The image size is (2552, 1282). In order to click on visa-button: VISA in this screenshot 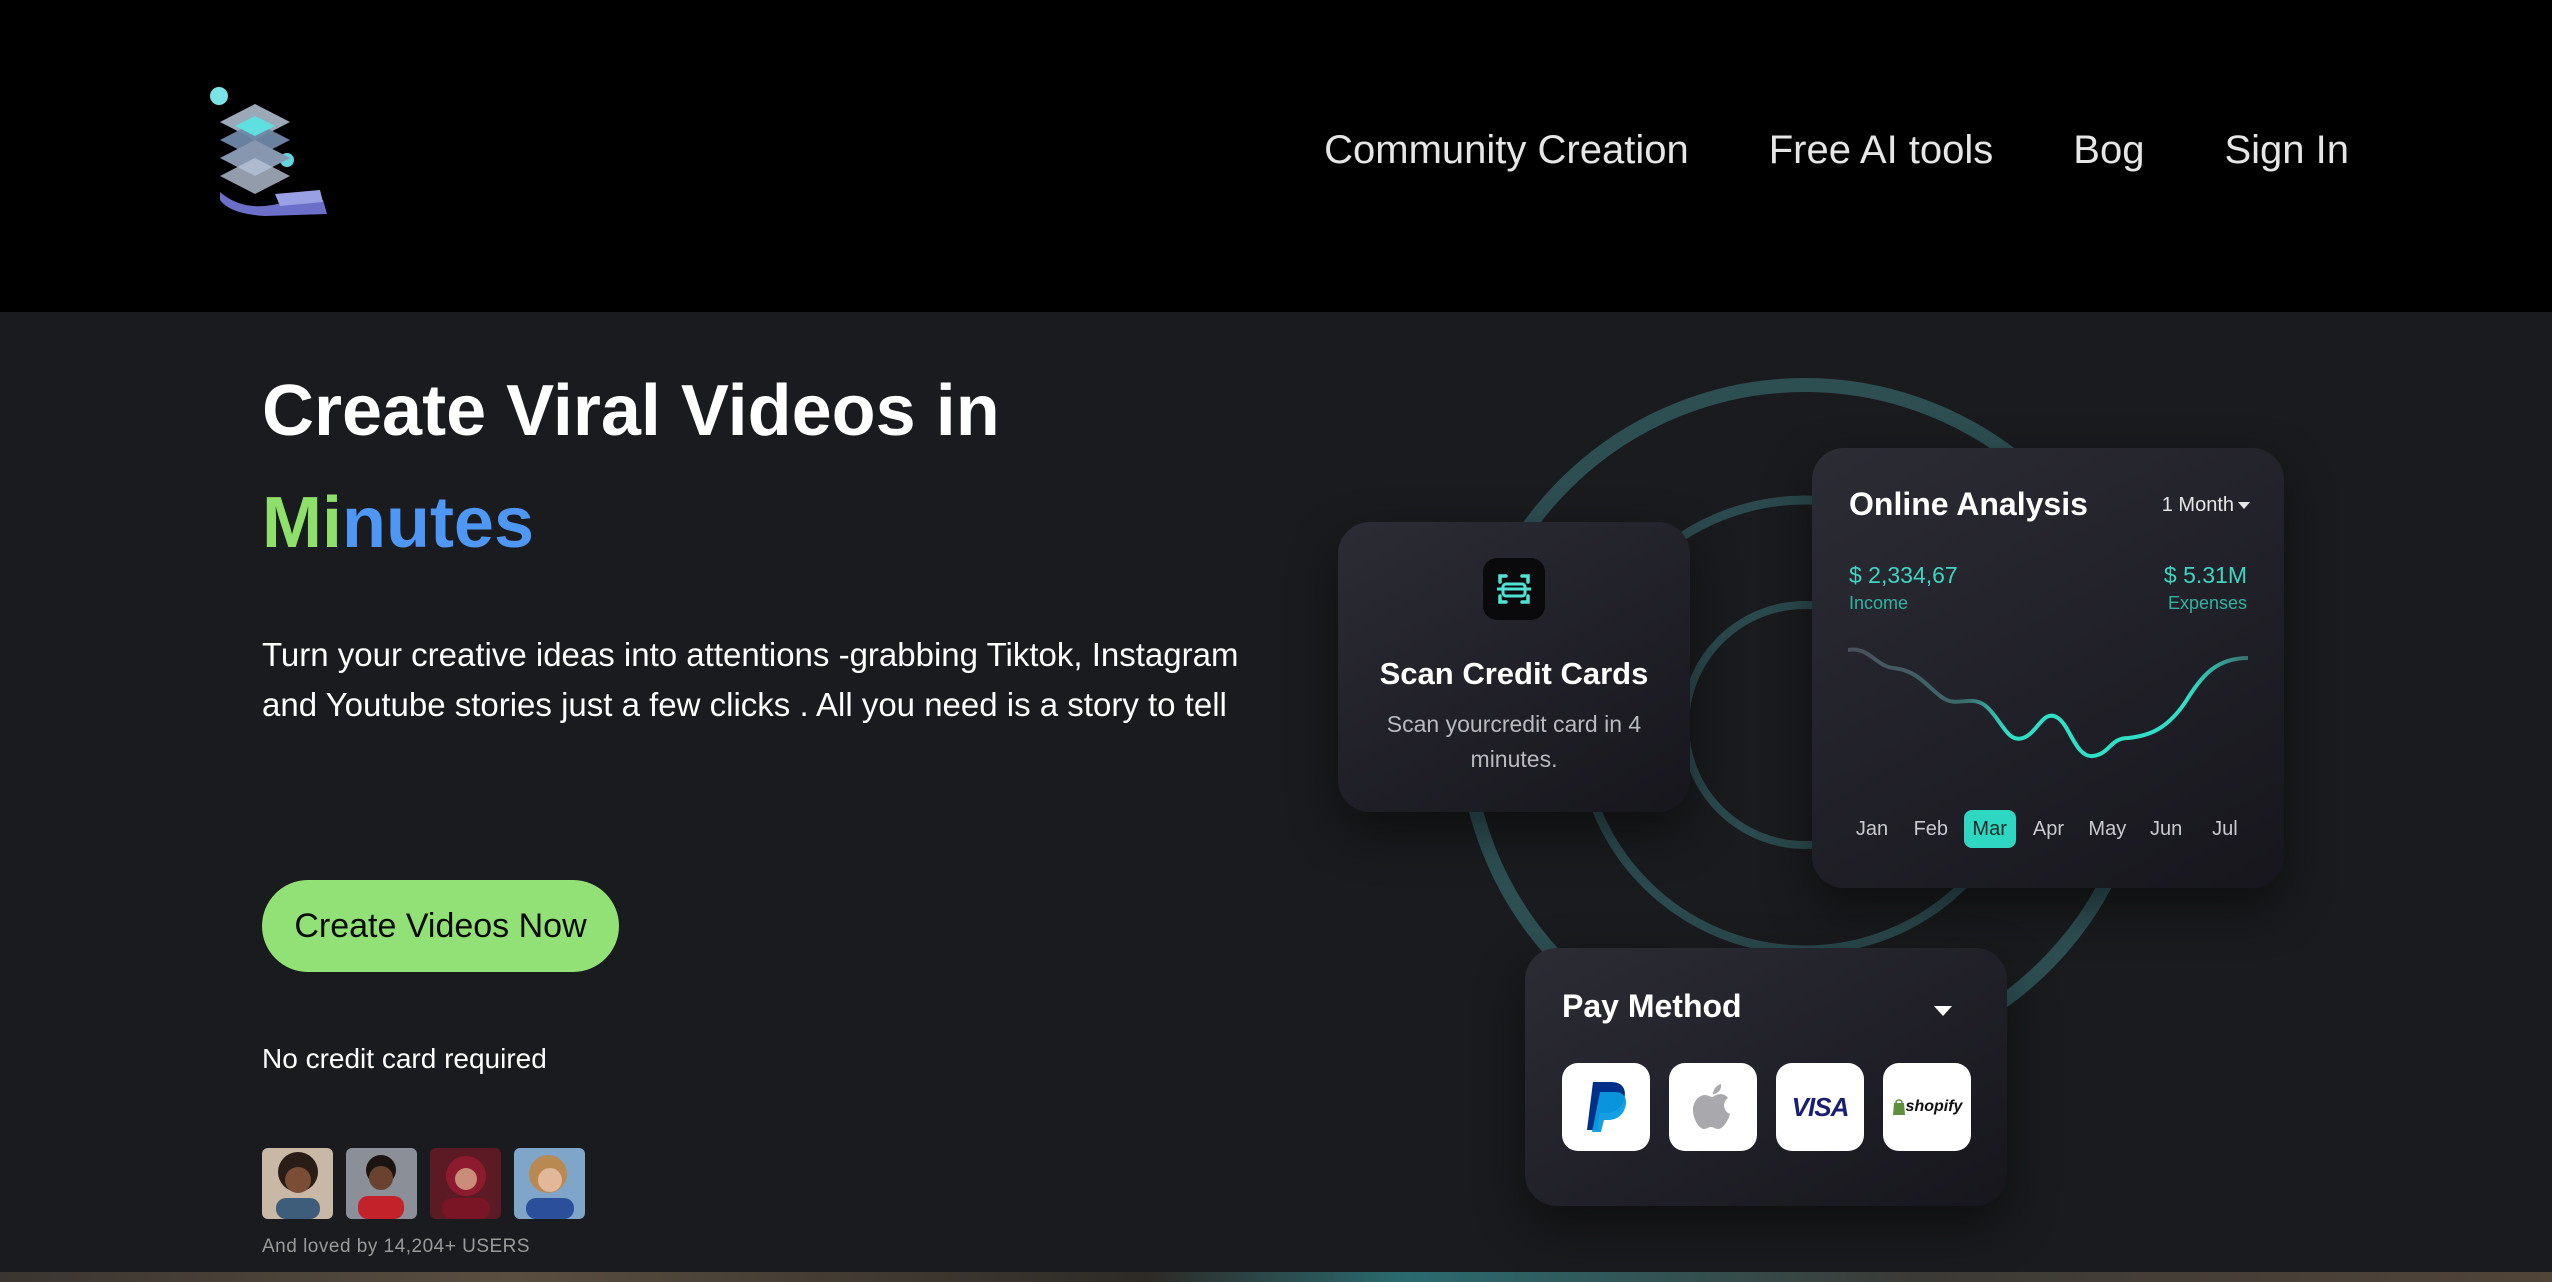, I will do `click(1820, 1107)`.